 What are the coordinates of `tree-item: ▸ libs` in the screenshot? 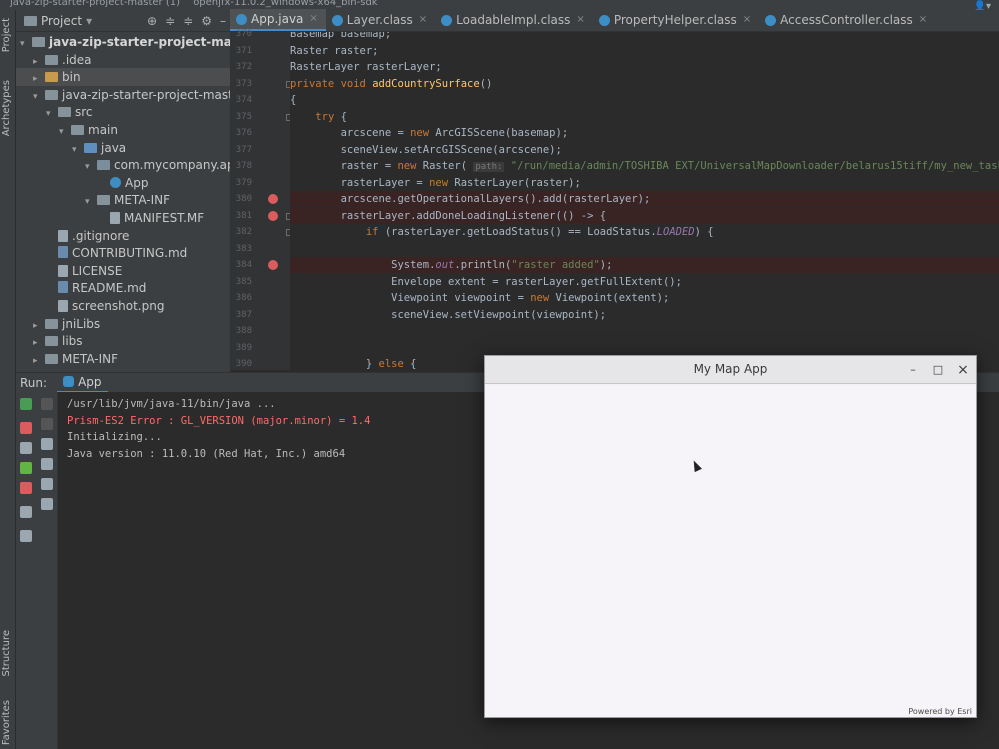 It's located at (49, 341).